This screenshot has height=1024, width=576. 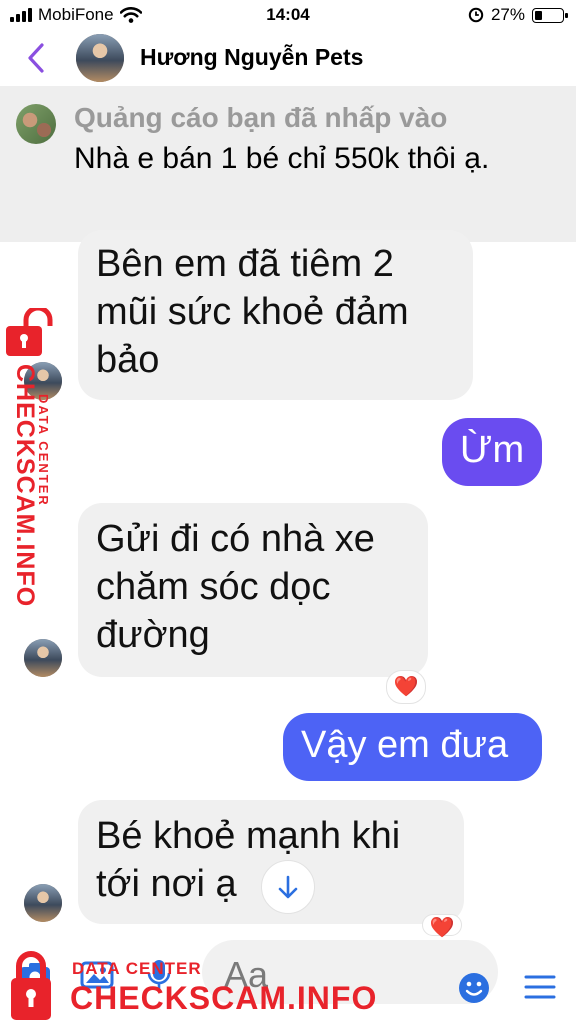 I want to click on battery-icon, so click(x=550, y=15).